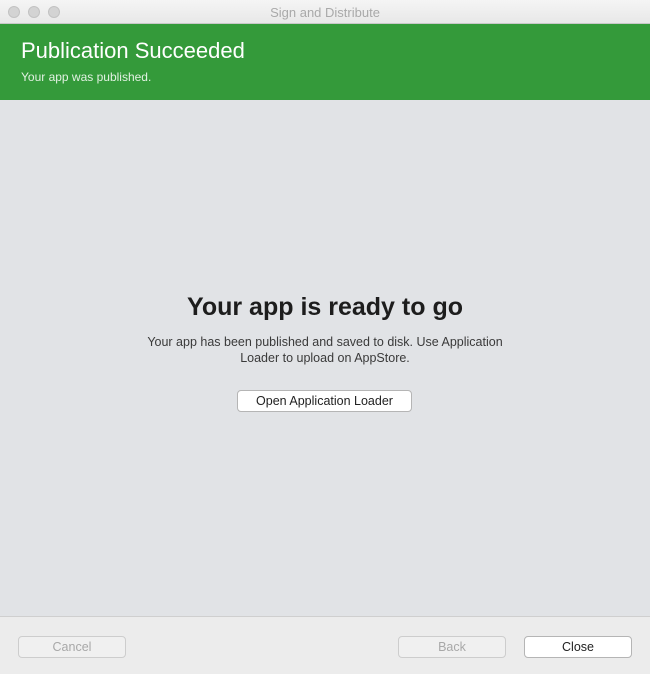 This screenshot has height=674, width=650. I want to click on open-application-loader-button: Open Application Loader, so click(324, 401).